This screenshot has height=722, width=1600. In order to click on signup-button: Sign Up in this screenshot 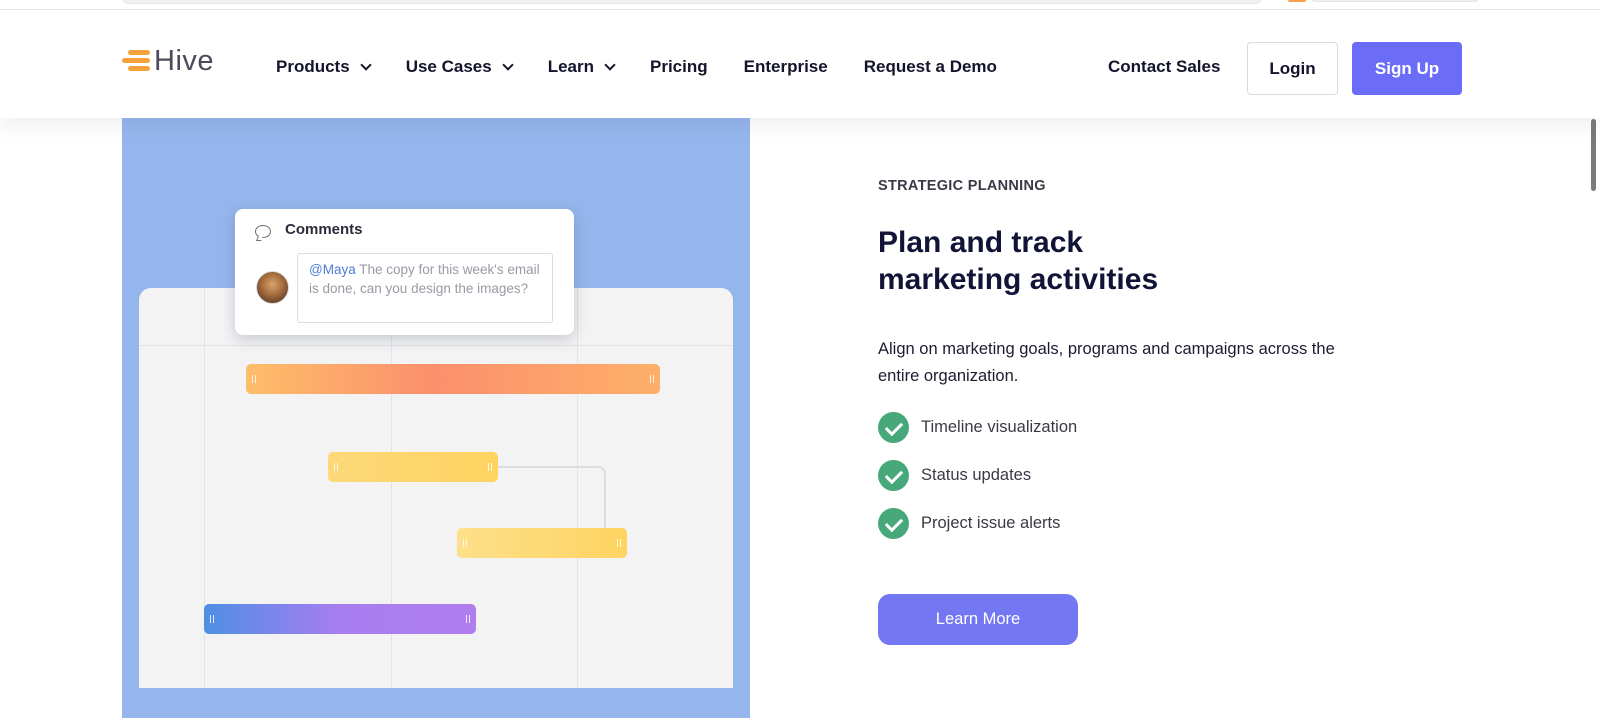, I will do `click(1407, 68)`.